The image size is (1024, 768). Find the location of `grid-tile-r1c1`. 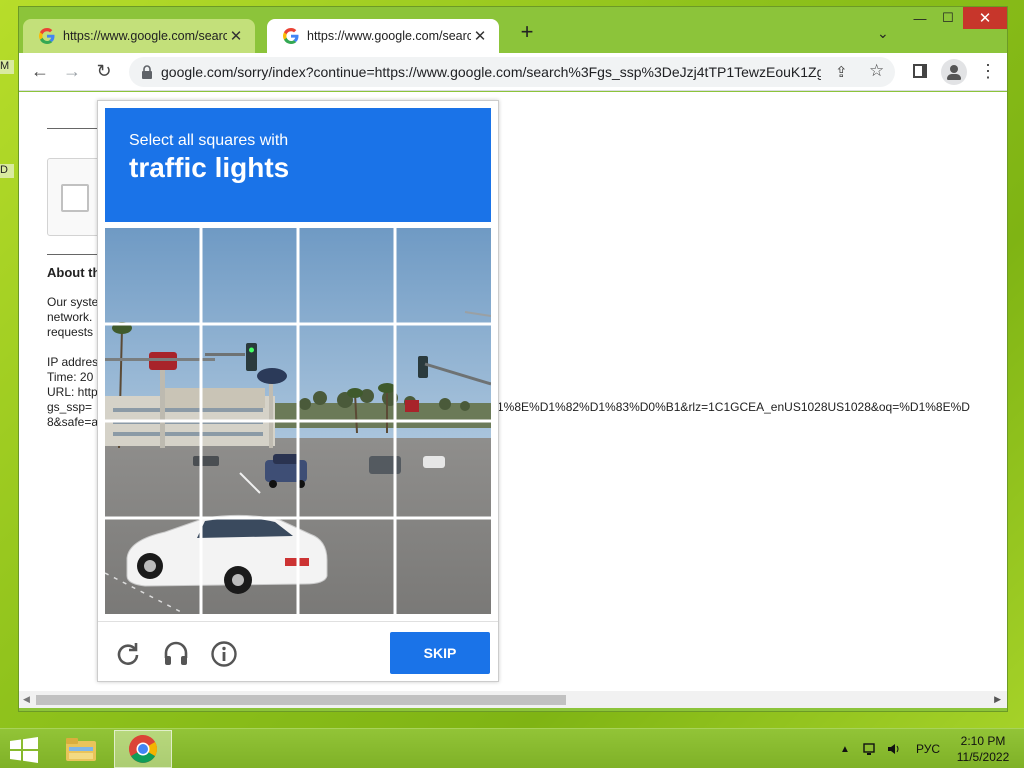

grid-tile-r1c1 is located at coordinates (152, 275).